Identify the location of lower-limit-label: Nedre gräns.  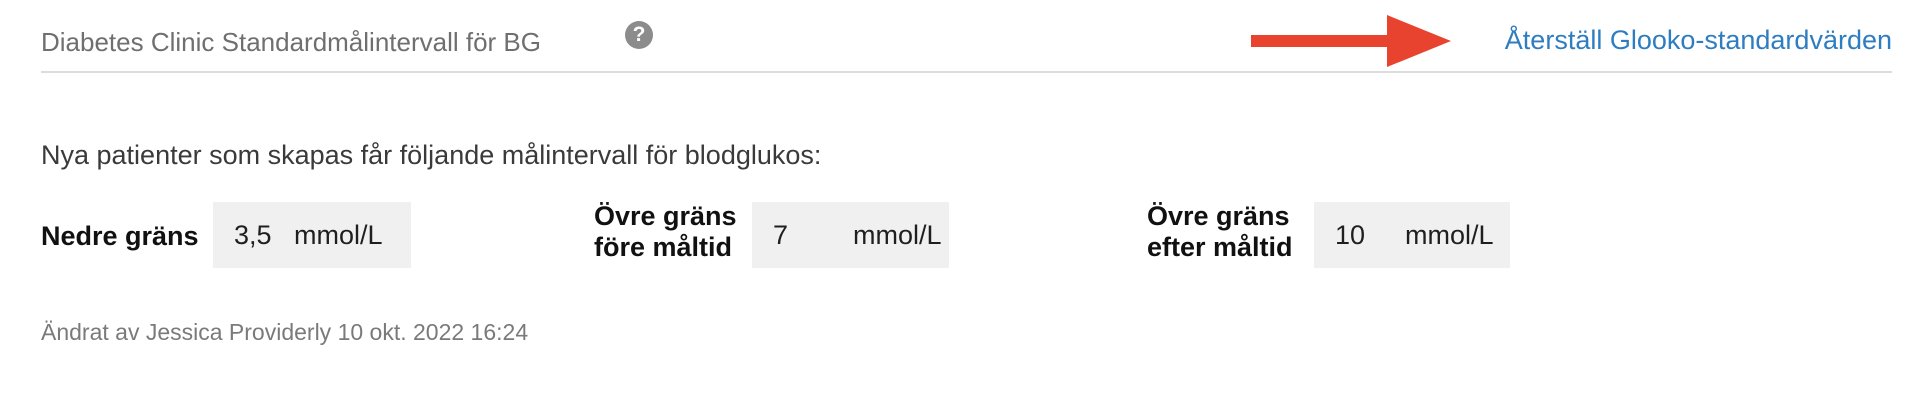
(120, 236).